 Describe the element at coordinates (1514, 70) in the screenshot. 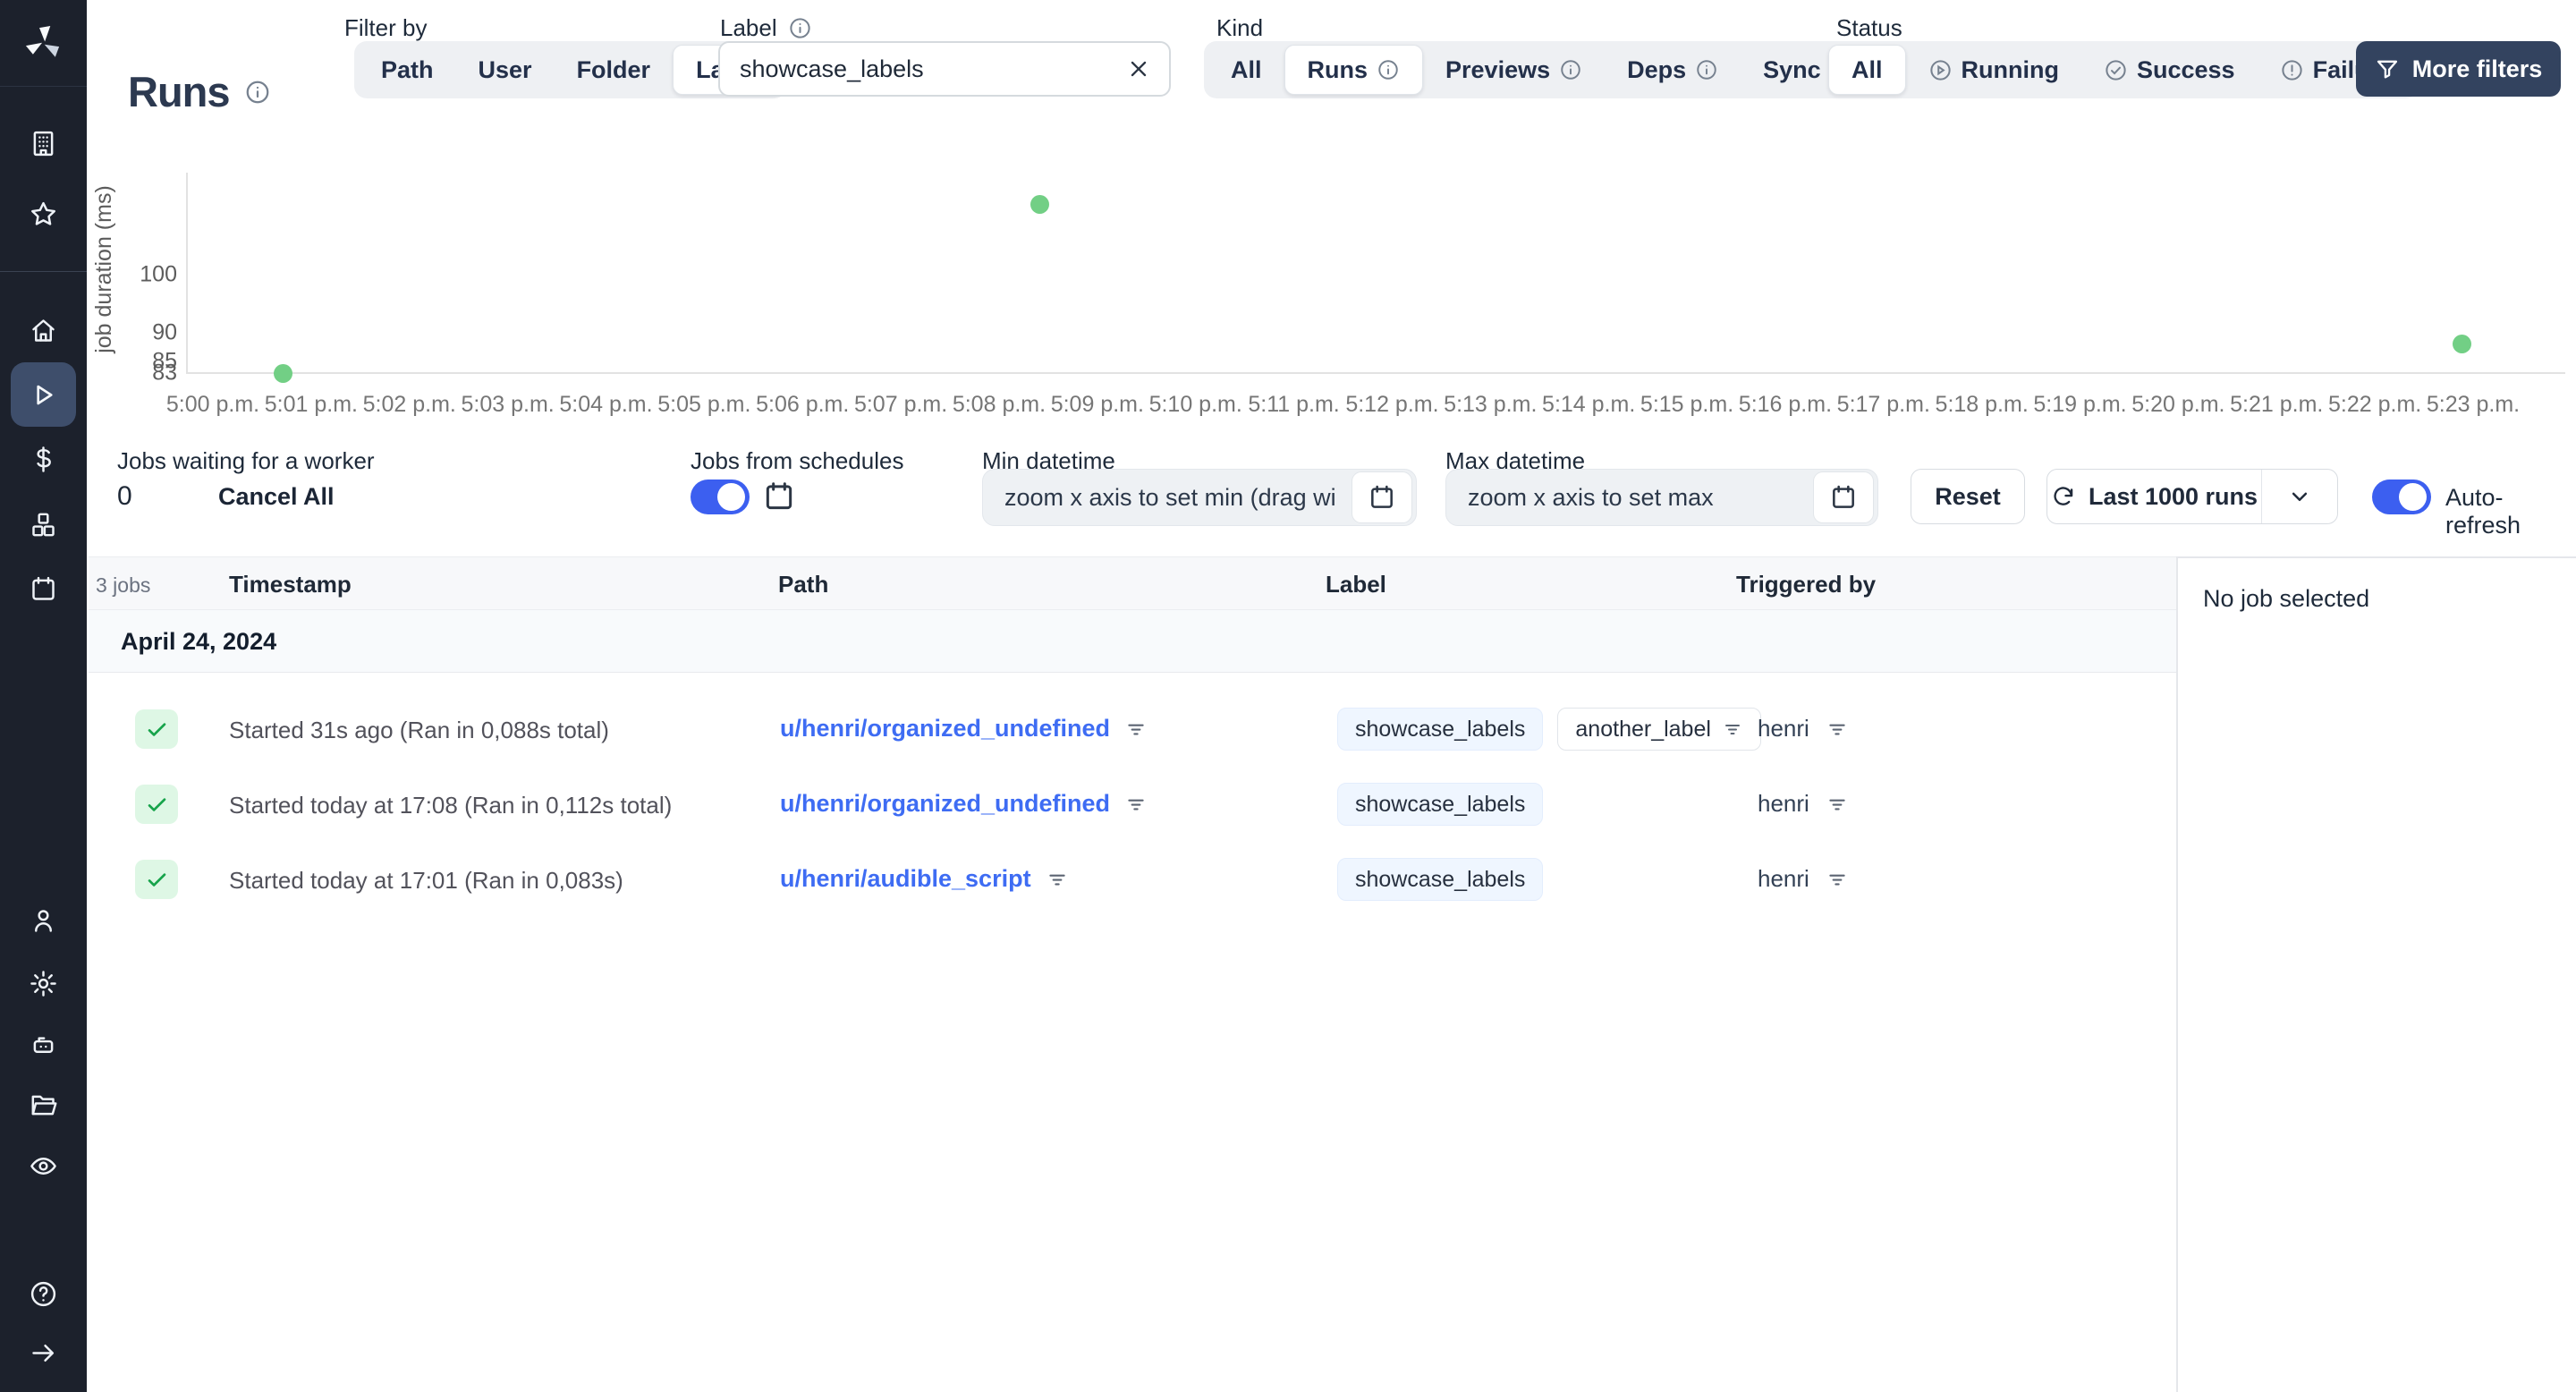

I see `kind-option-previews: Previews` at that location.